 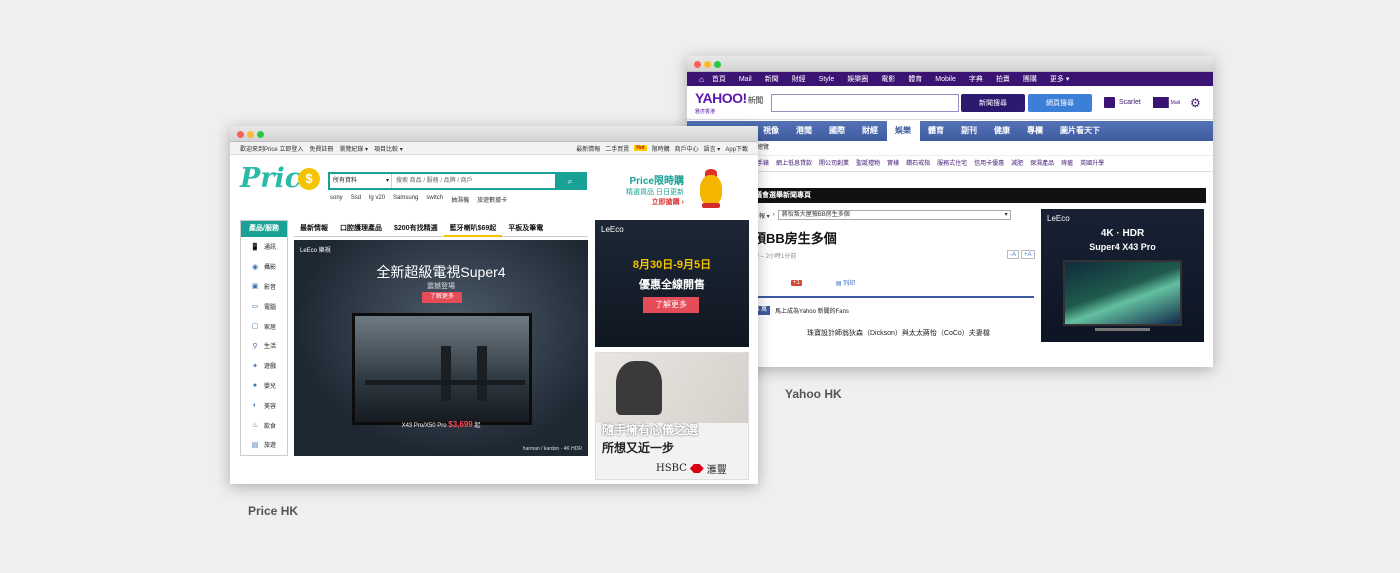 I want to click on top-link: 商戶中心, so click(x=687, y=148).